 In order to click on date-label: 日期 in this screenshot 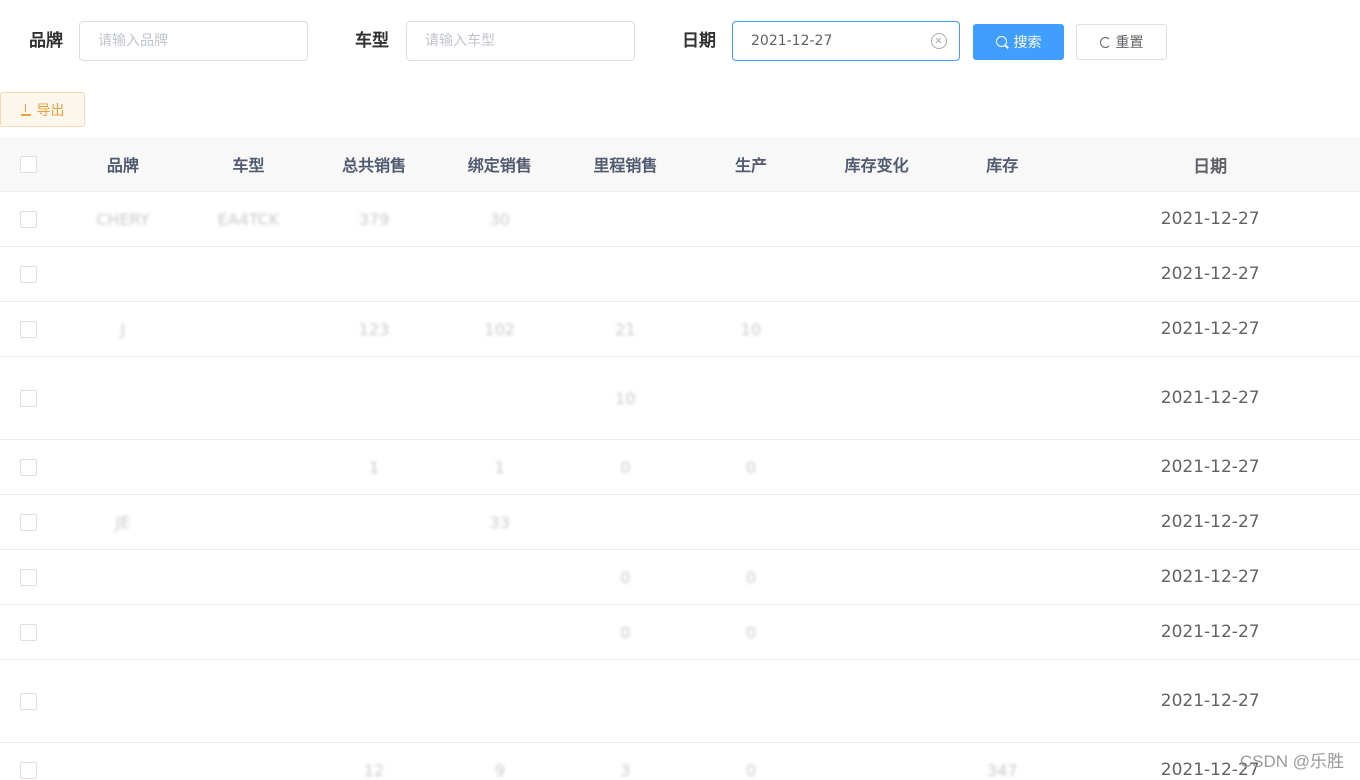, I will do `click(699, 41)`.